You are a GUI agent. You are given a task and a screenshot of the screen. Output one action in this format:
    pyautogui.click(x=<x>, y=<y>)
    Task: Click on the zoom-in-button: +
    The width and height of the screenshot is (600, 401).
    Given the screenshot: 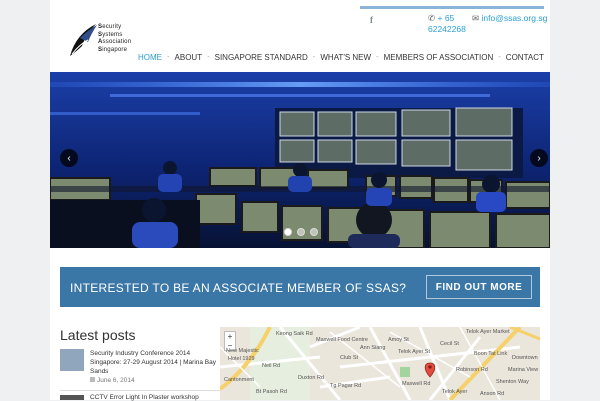 What is the action you would take?
    pyautogui.click(x=230, y=336)
    